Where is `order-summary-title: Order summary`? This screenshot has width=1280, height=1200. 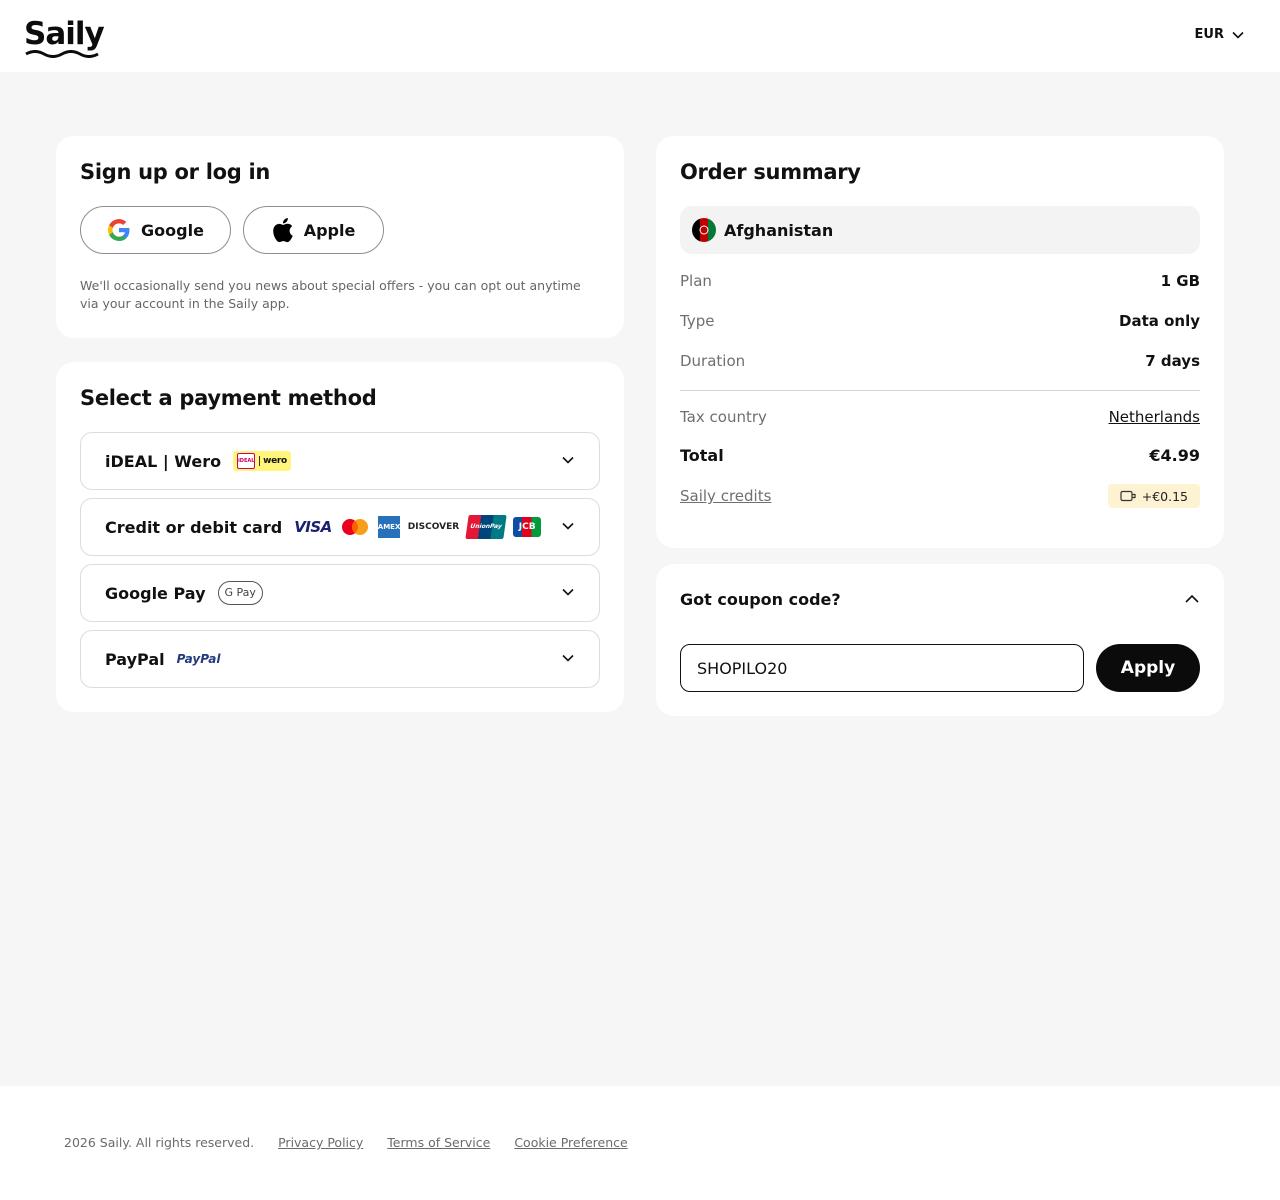 order-summary-title: Order summary is located at coordinates (770, 172).